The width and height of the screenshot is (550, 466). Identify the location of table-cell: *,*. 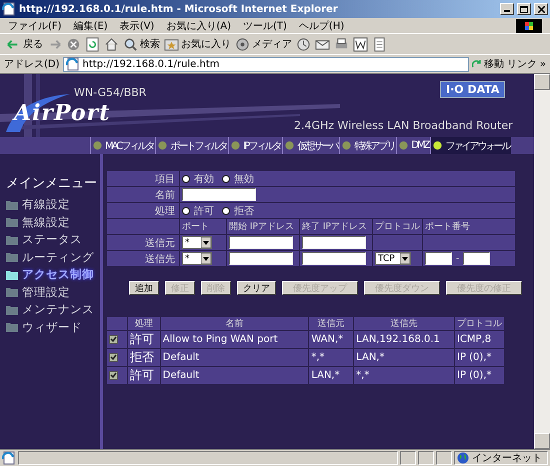
(317, 357).